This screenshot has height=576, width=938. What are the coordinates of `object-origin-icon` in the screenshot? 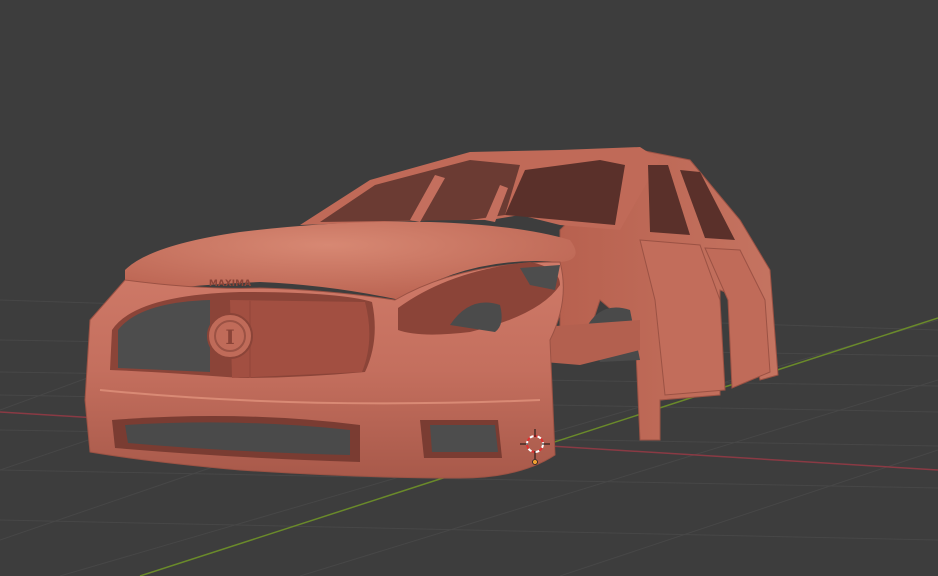 It's located at (535, 462).